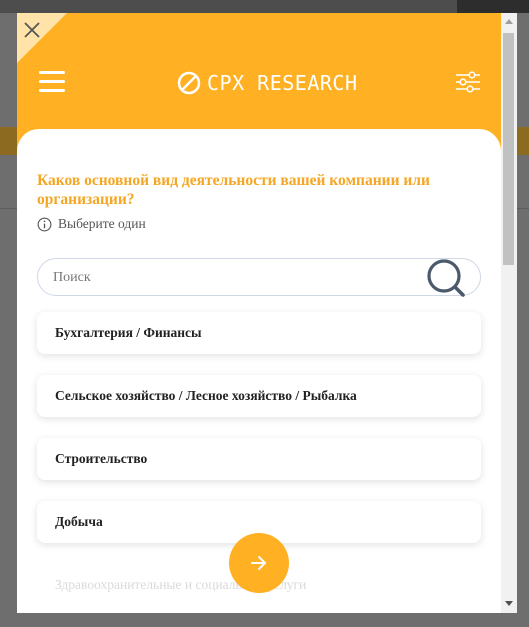 This screenshot has height=627, width=529. I want to click on filter-button, so click(468, 82).